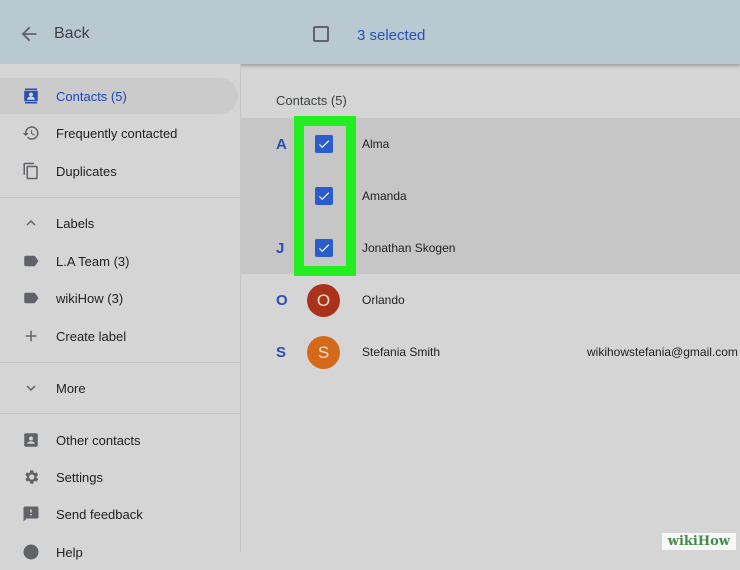 The image size is (740, 570). Describe the element at coordinates (120, 223) in the screenshot. I see `sidebar-item-labels: Labels` at that location.